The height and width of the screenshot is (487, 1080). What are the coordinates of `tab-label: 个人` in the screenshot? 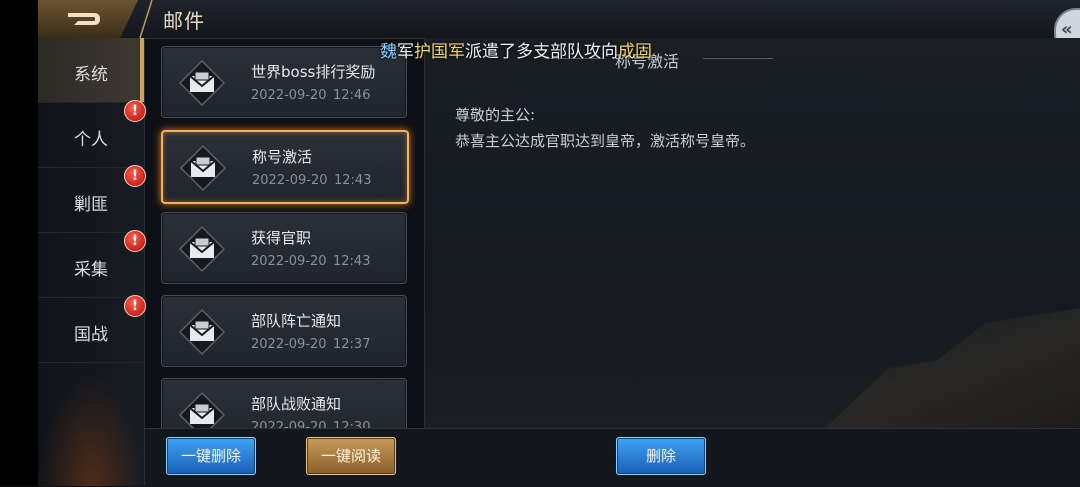 It's located at (91, 140).